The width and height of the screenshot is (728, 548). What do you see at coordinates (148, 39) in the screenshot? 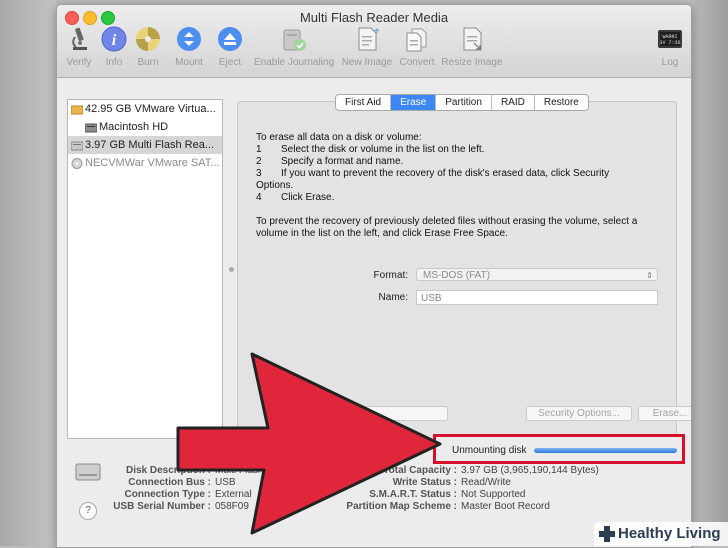
I see `burn-disc-icon` at bounding box center [148, 39].